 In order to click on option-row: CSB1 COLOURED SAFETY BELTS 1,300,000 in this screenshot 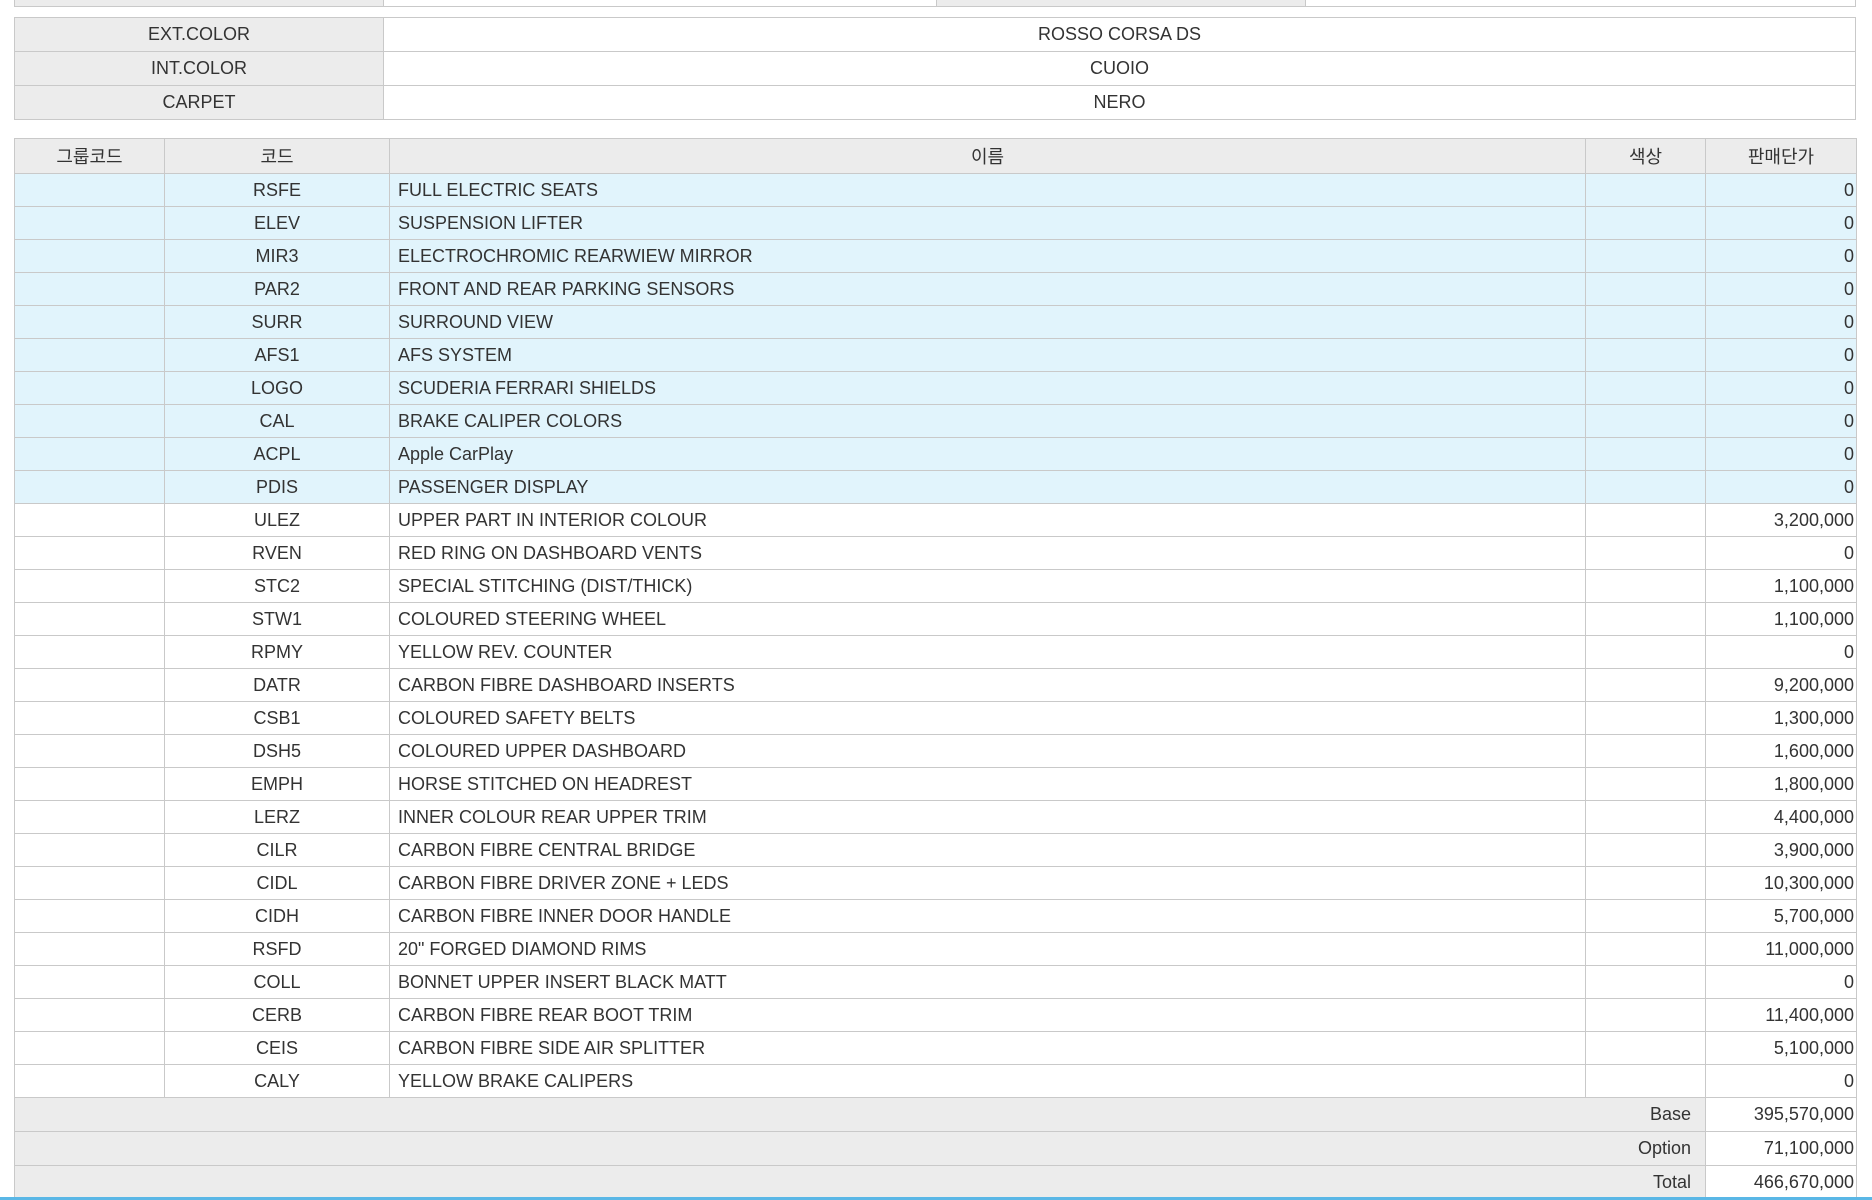, I will do `click(935, 718)`.